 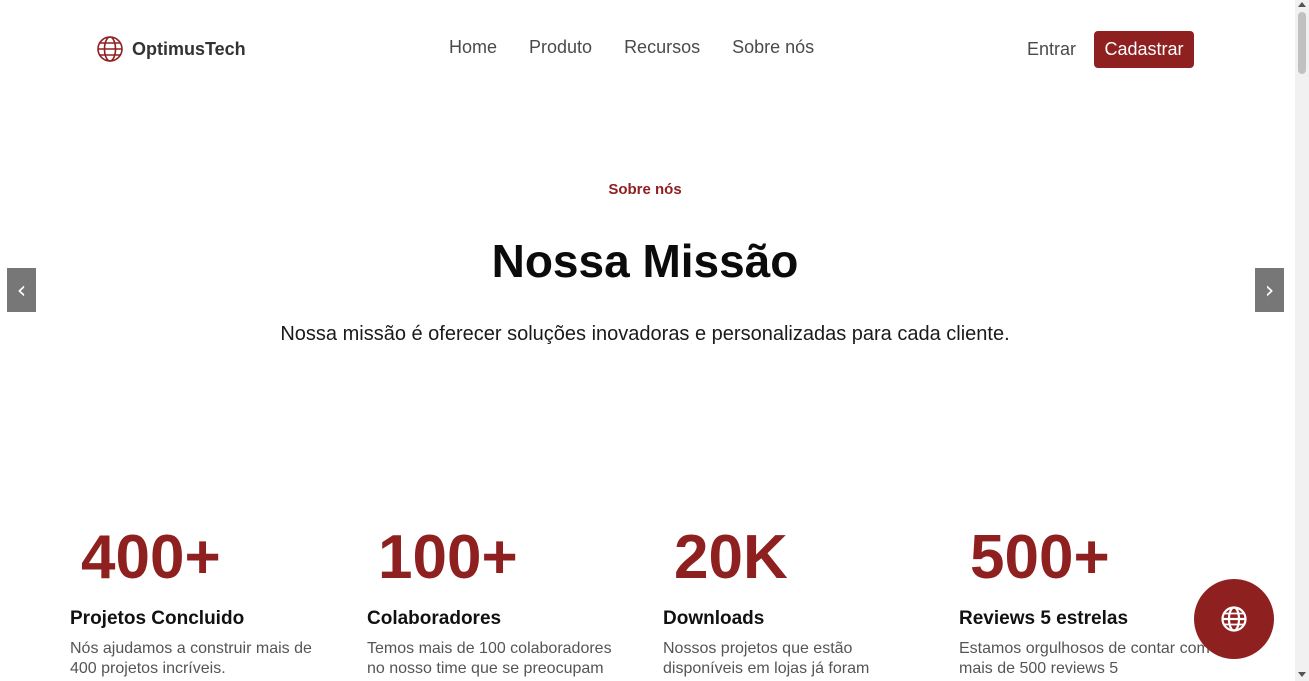 I want to click on scroll-down-icon, so click(x=1302, y=674).